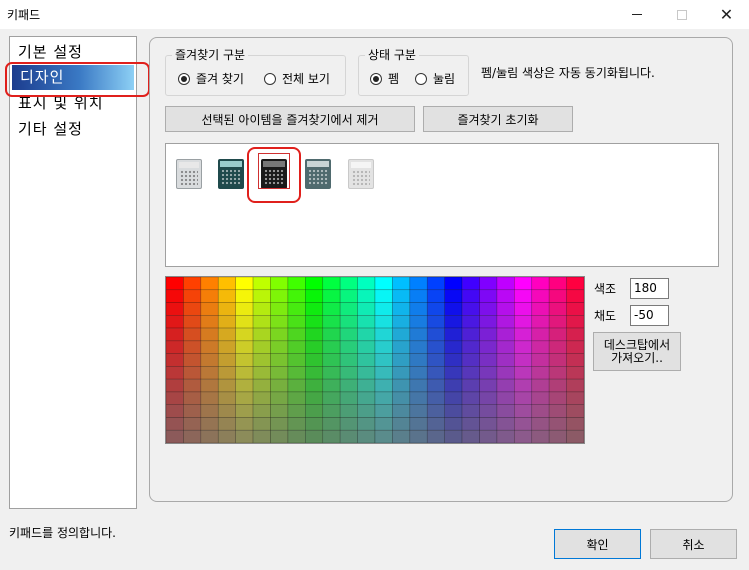  What do you see at coordinates (189, 174) in the screenshot?
I see `keypad-style-light-gray` at bounding box center [189, 174].